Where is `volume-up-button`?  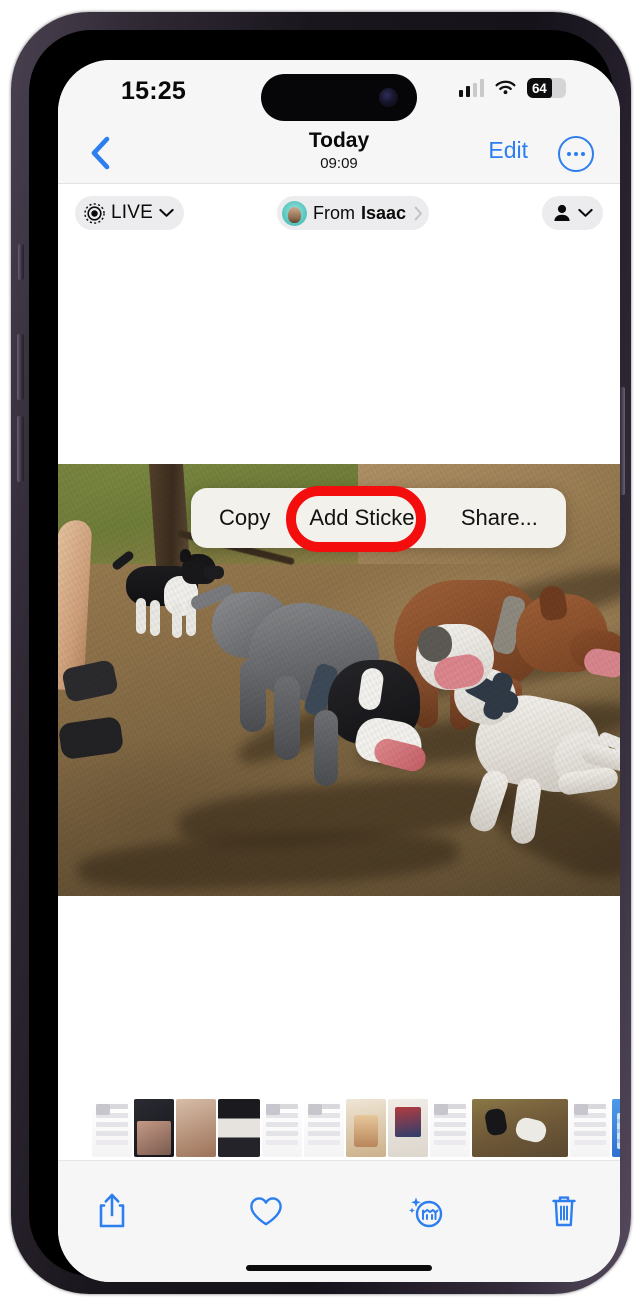 volume-up-button is located at coordinates (20, 367).